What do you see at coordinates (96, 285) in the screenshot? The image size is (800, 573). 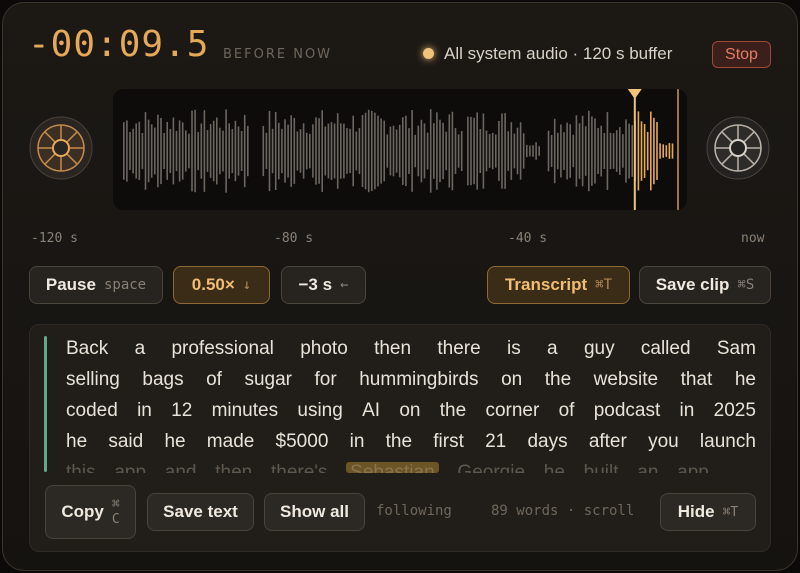 I see `pause-button: Pause space` at bounding box center [96, 285].